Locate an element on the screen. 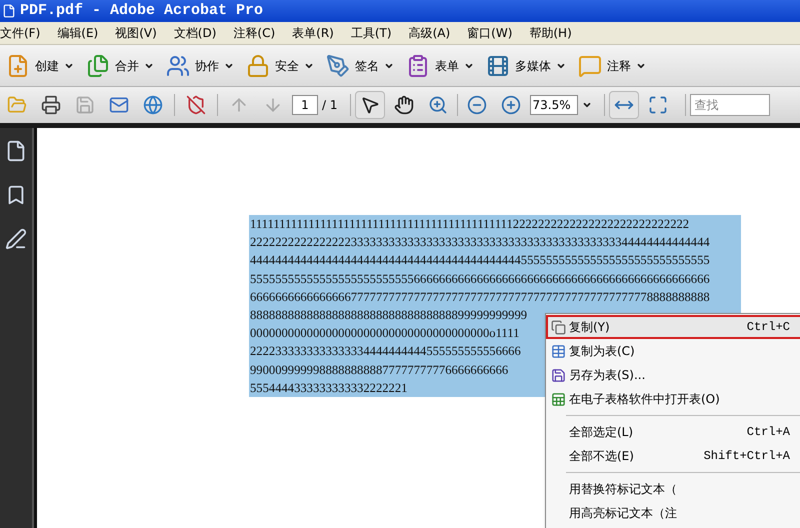  task-button: 表单 is located at coordinates (440, 66).